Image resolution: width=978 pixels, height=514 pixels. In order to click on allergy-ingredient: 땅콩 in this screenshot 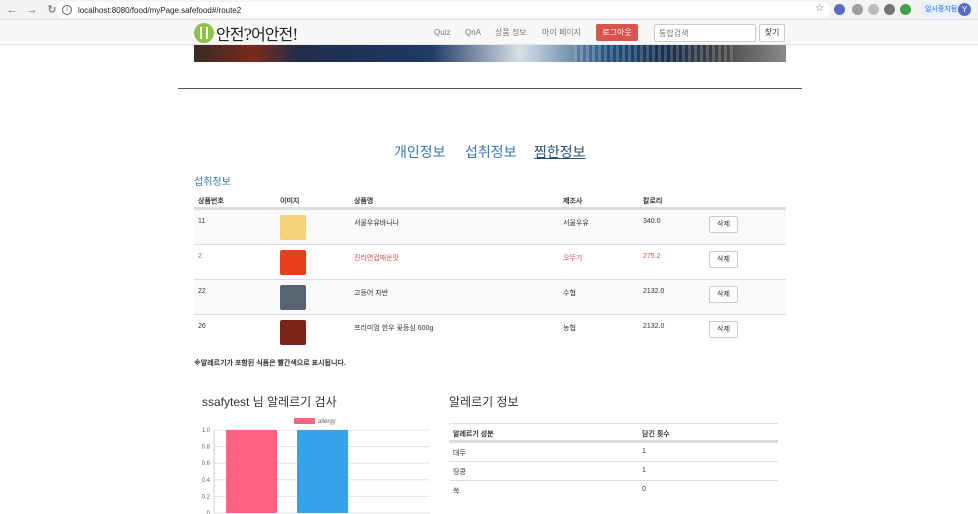, I will do `click(459, 472)`.